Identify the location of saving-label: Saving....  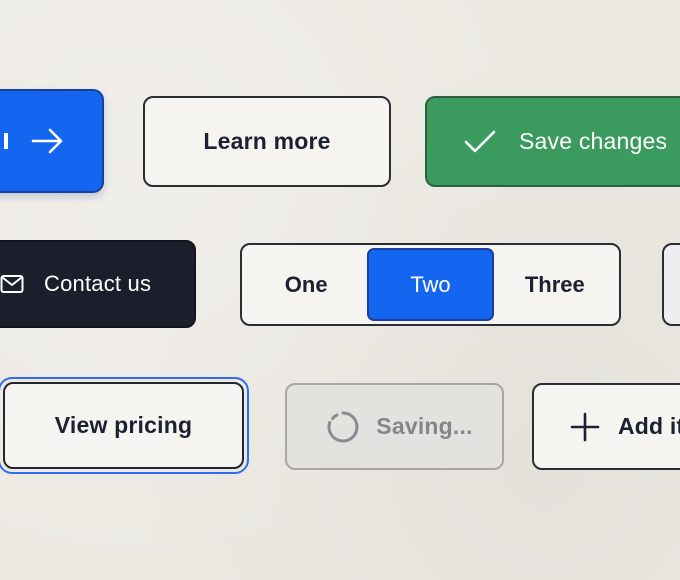
(424, 426).